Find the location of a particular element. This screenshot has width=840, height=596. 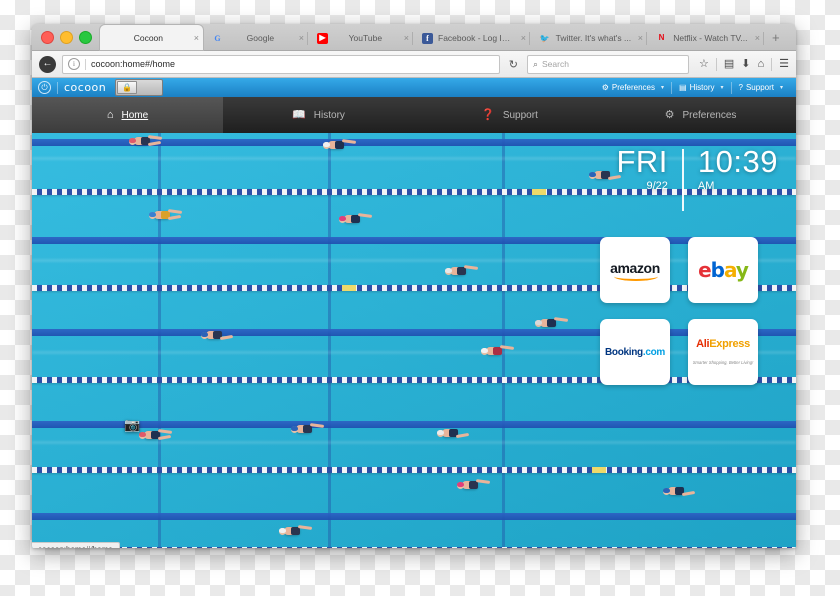

search-placeholder: Search is located at coordinates (555, 64).